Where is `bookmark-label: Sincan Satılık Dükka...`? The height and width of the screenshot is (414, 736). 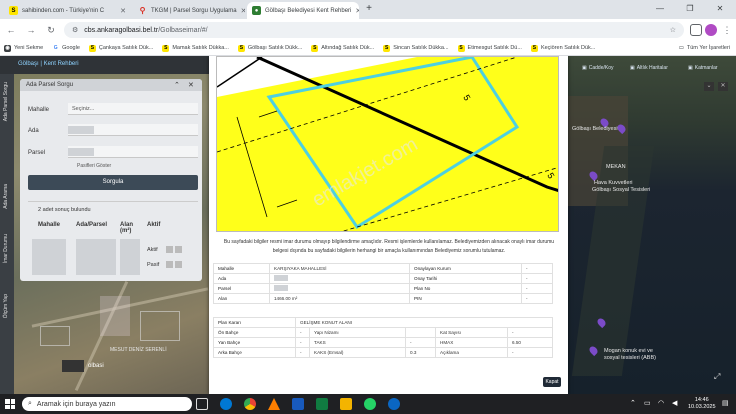
bookmark-label: Sincan Satılık Dükka... is located at coordinates (421, 48).